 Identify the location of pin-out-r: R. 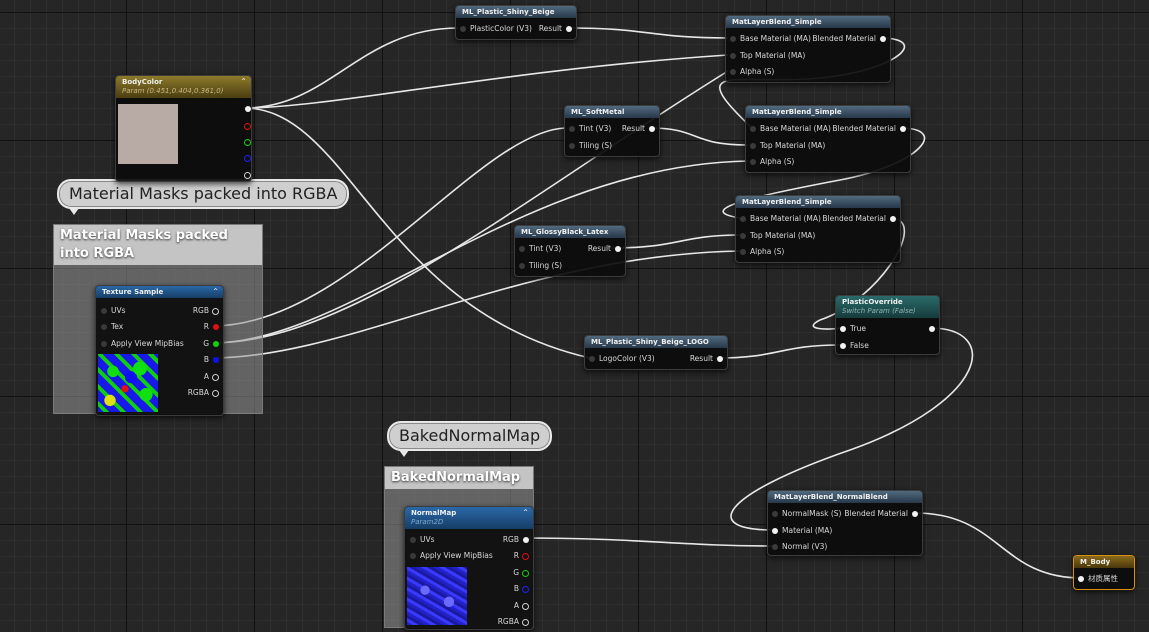
(521, 556).